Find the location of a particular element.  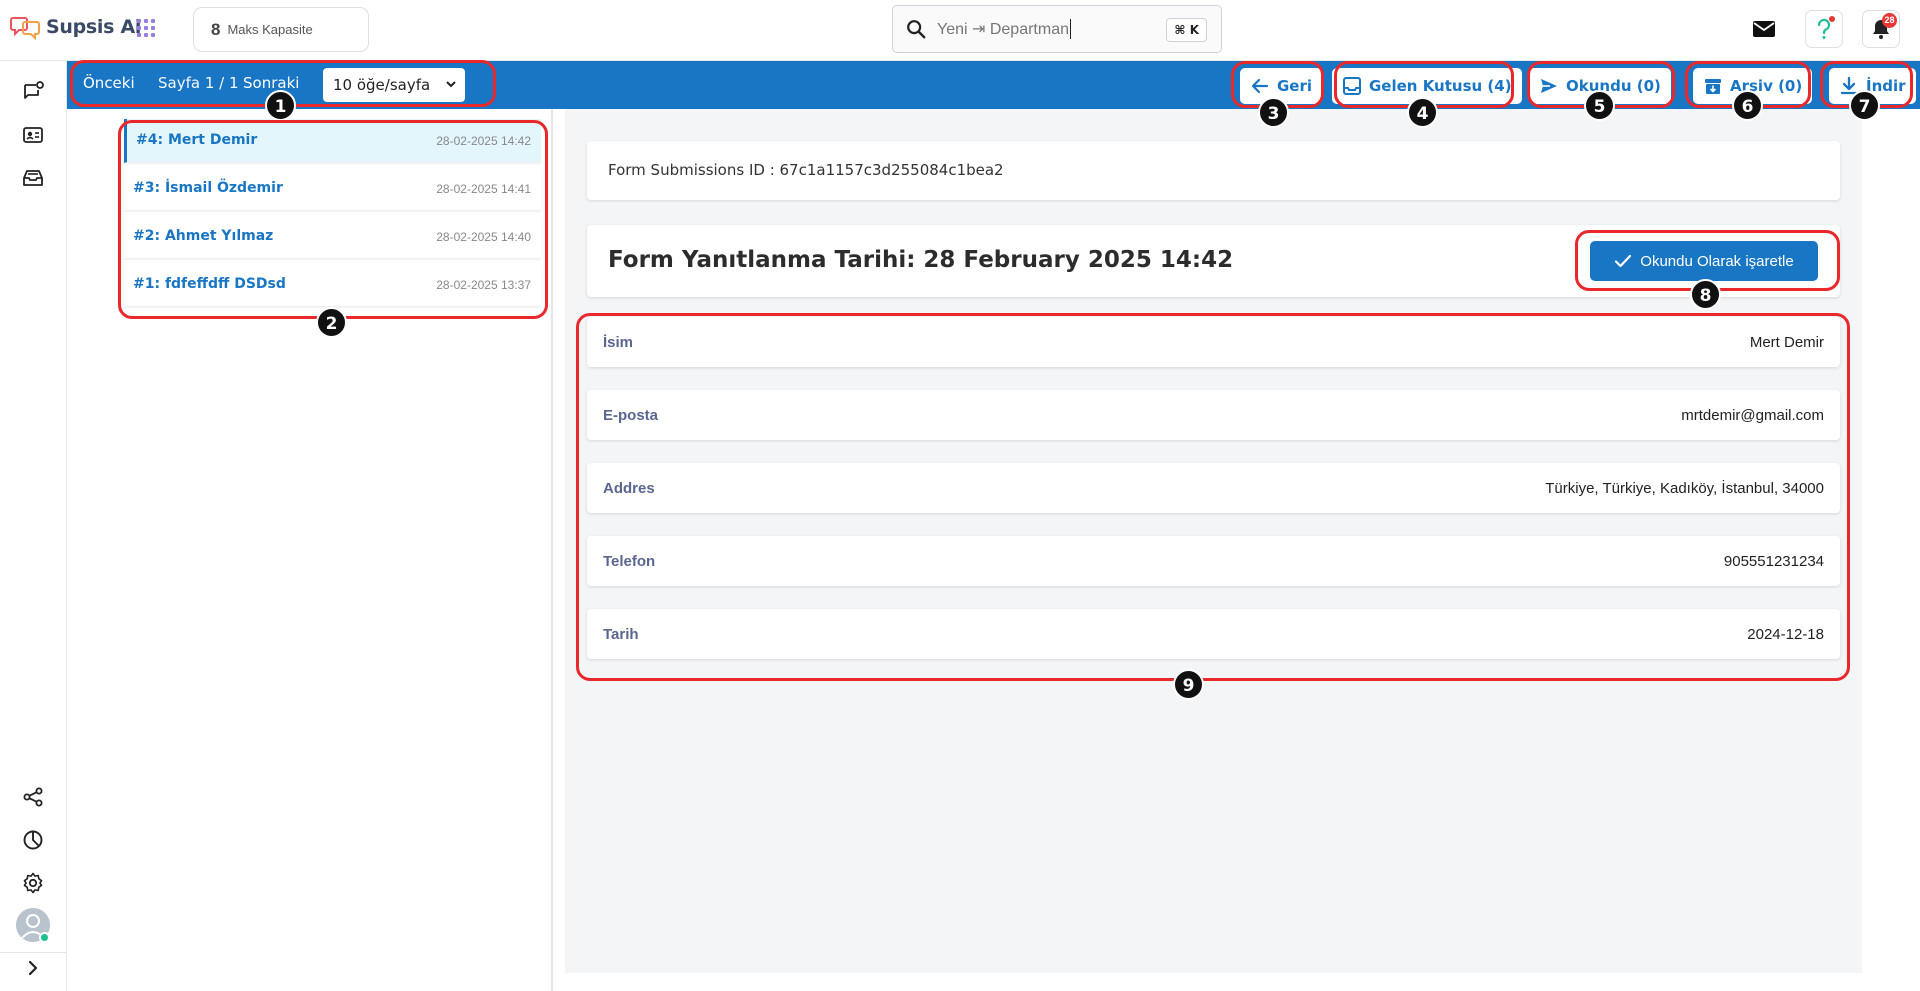

arrow-left-icon is located at coordinates (1260, 86).